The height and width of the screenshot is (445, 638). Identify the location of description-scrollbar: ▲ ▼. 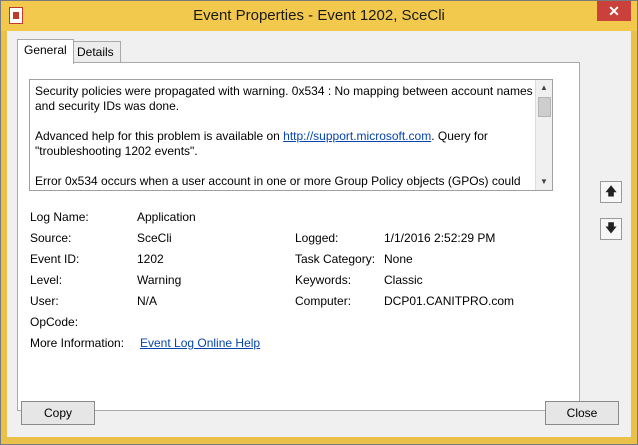
(543, 135).